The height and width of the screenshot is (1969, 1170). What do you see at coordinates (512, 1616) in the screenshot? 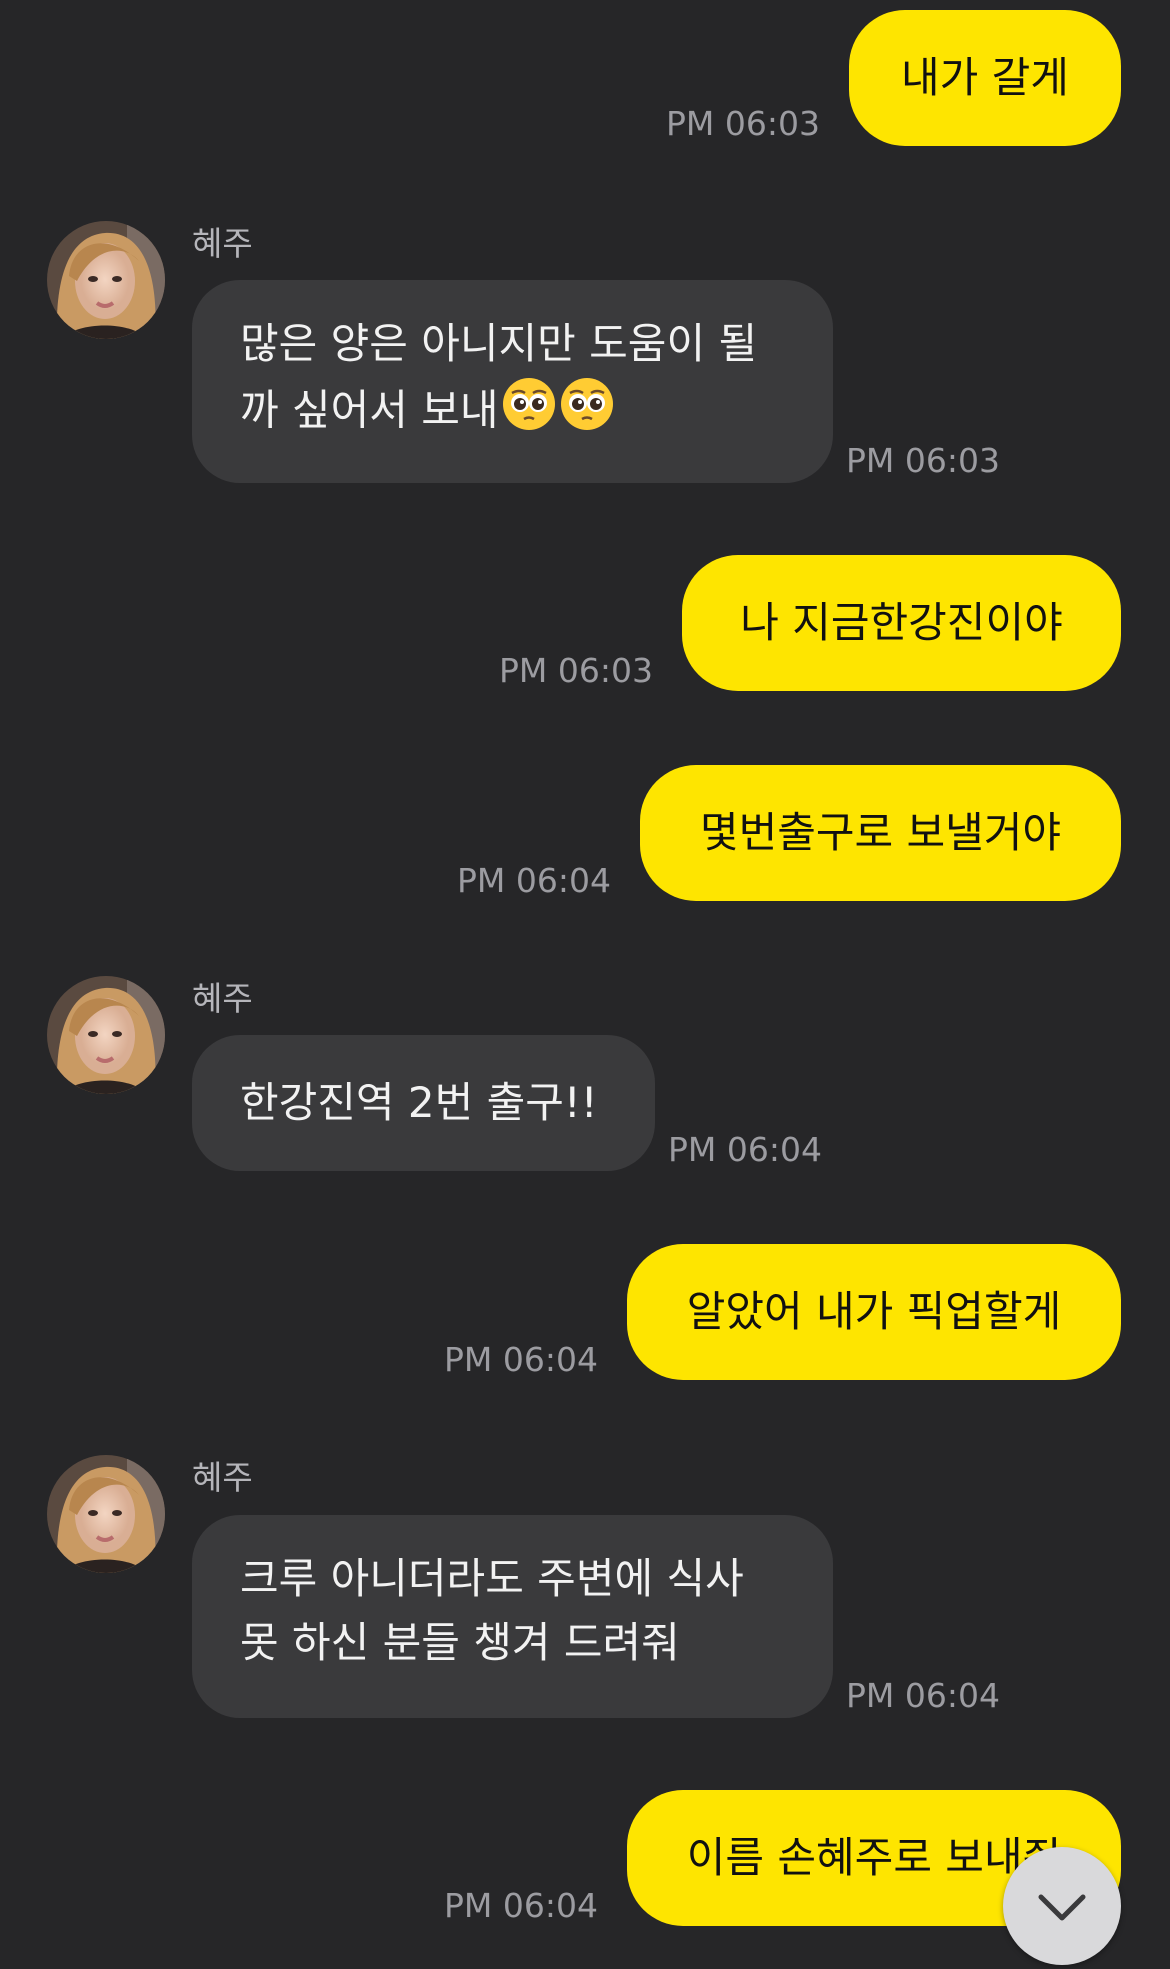
I see `other-message-bubble: 크루 아니더라도 주변에 식사 못 하신 분들 챙겨 드려줘` at bounding box center [512, 1616].